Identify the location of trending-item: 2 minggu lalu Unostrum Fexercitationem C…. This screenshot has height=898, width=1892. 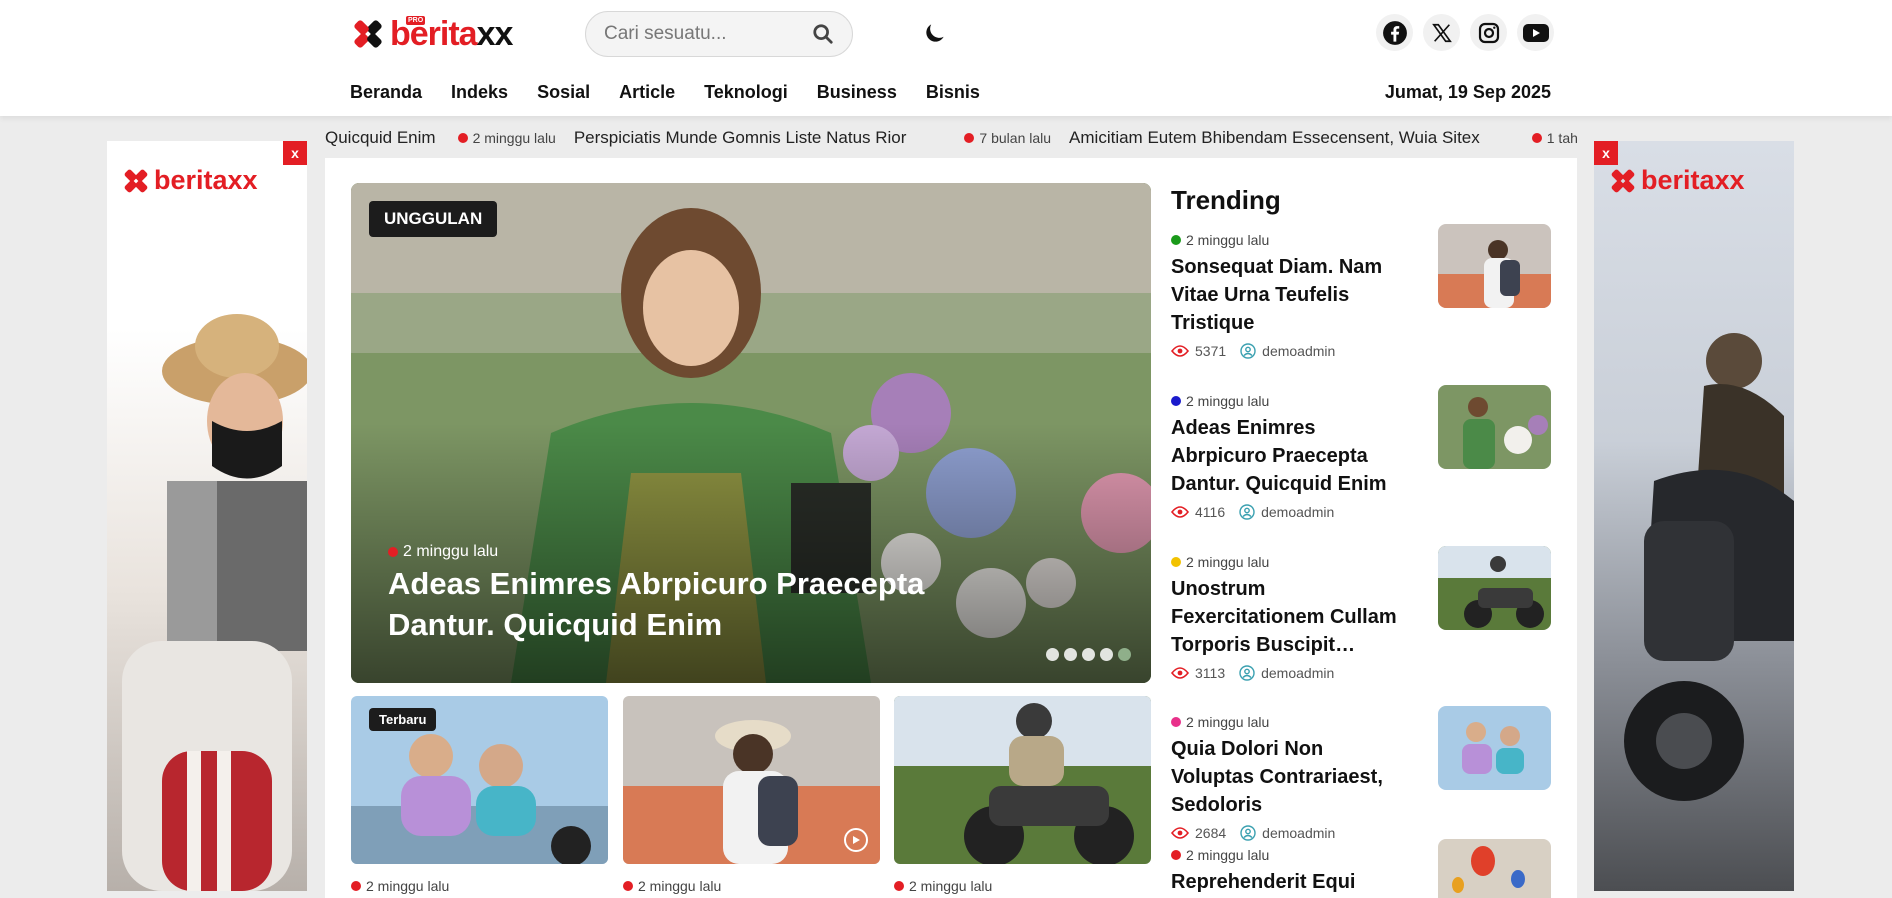
(1361, 613).